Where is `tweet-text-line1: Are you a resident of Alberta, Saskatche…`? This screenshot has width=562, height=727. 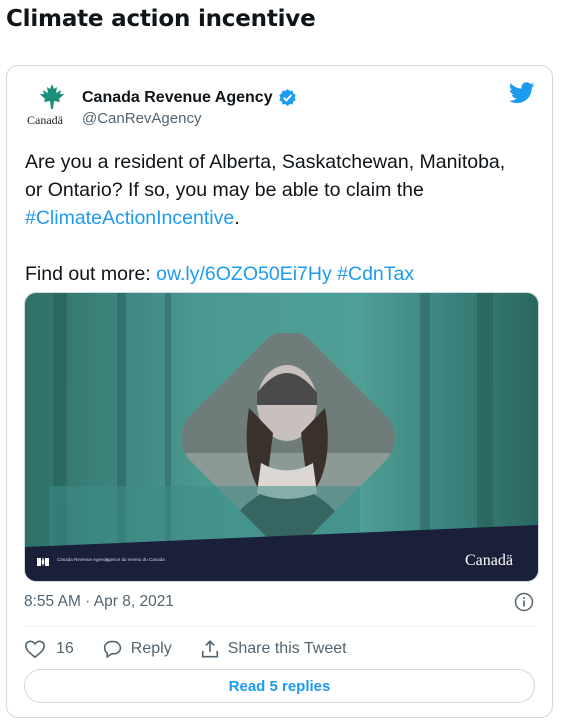 tweet-text-line1: Are you a resident of Alberta, Saskatche… is located at coordinates (265, 176).